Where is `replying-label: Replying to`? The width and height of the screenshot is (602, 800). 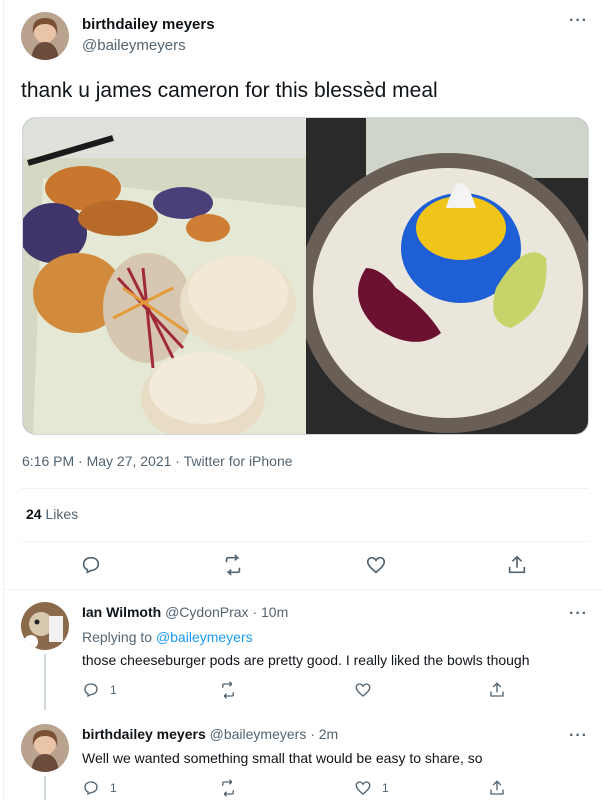 replying-label: Replying to is located at coordinates (117, 637).